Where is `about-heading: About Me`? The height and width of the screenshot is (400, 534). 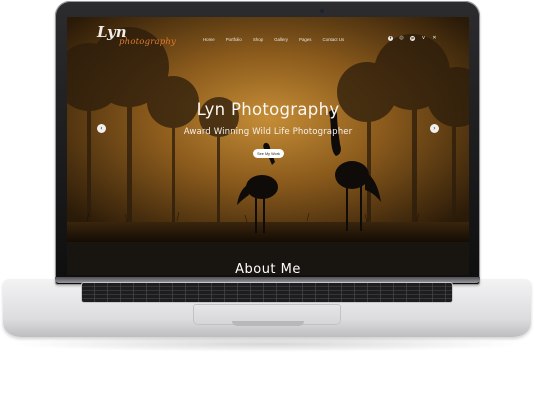 about-heading: About Me is located at coordinates (268, 268).